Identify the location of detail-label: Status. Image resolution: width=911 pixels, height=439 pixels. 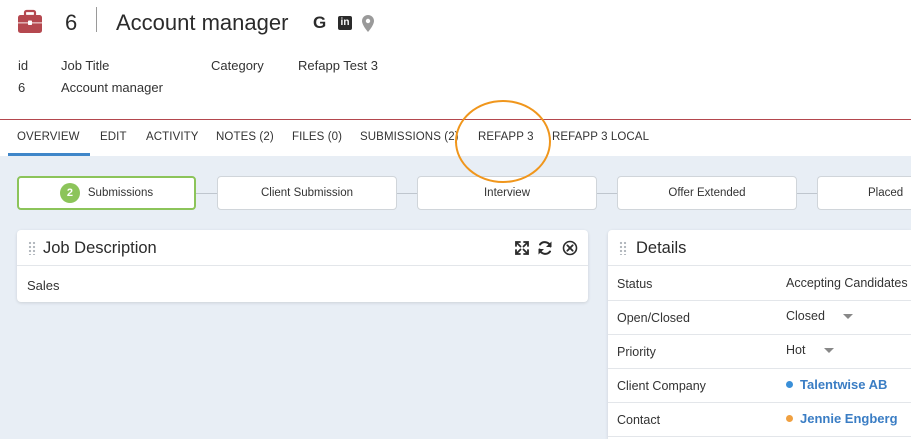
(635, 284).